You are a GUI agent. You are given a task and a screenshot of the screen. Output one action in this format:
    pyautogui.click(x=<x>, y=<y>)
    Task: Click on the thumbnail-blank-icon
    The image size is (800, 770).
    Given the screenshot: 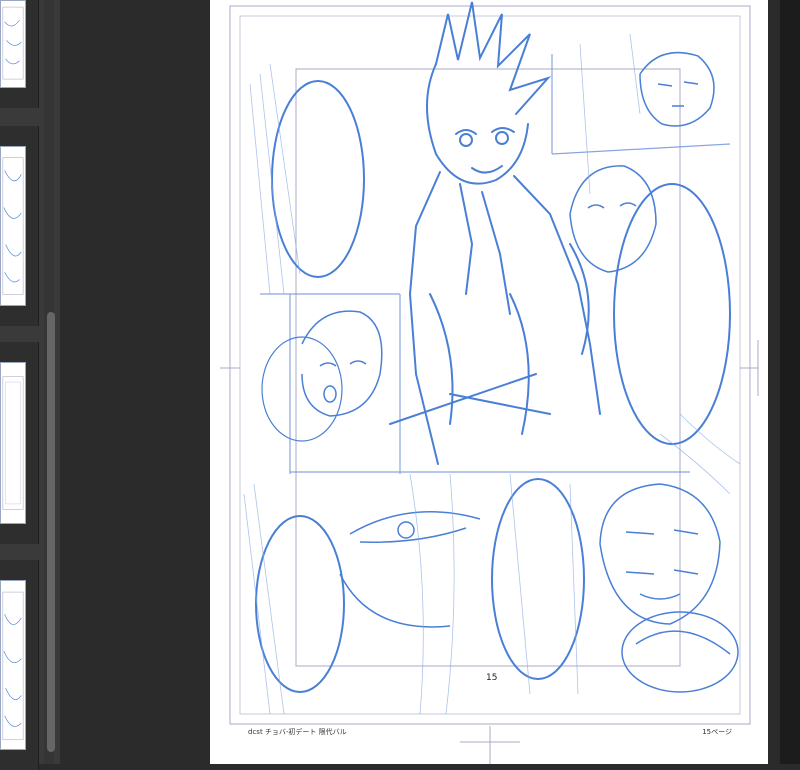 What is the action you would take?
    pyautogui.click(x=13, y=443)
    